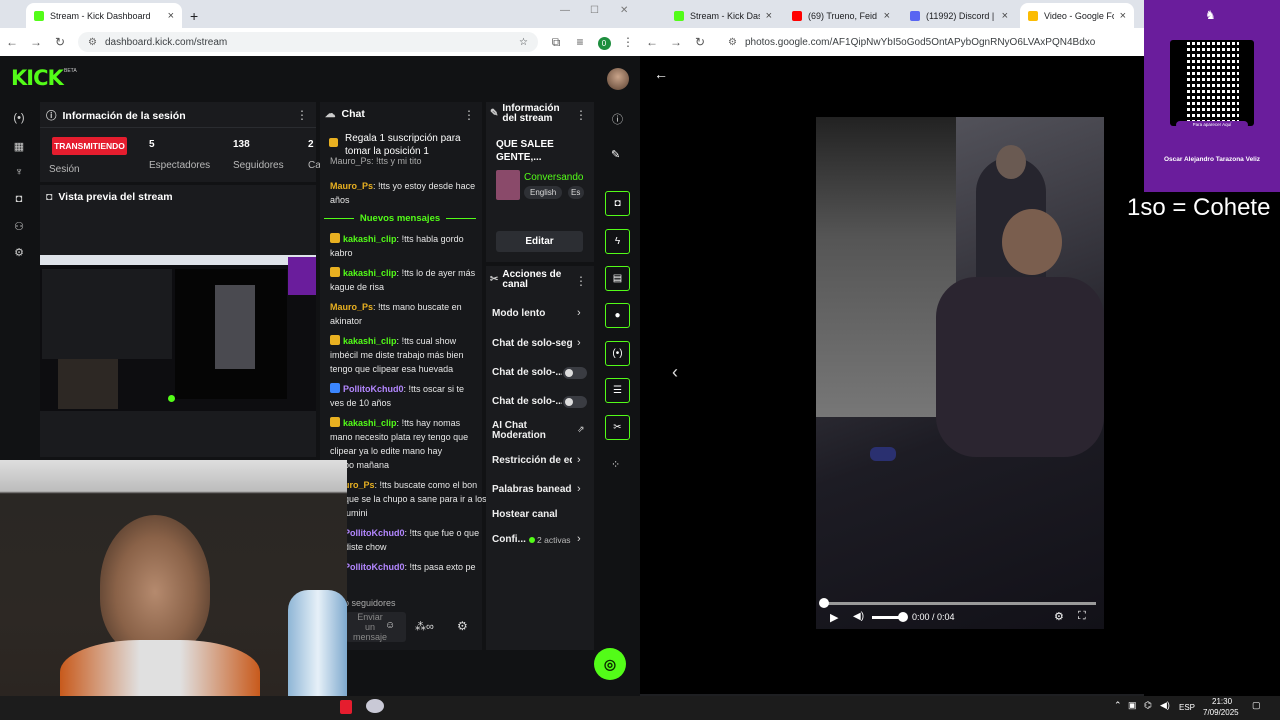  What do you see at coordinates (12, 42) in the screenshot?
I see `back-icon: ←` at bounding box center [12, 42].